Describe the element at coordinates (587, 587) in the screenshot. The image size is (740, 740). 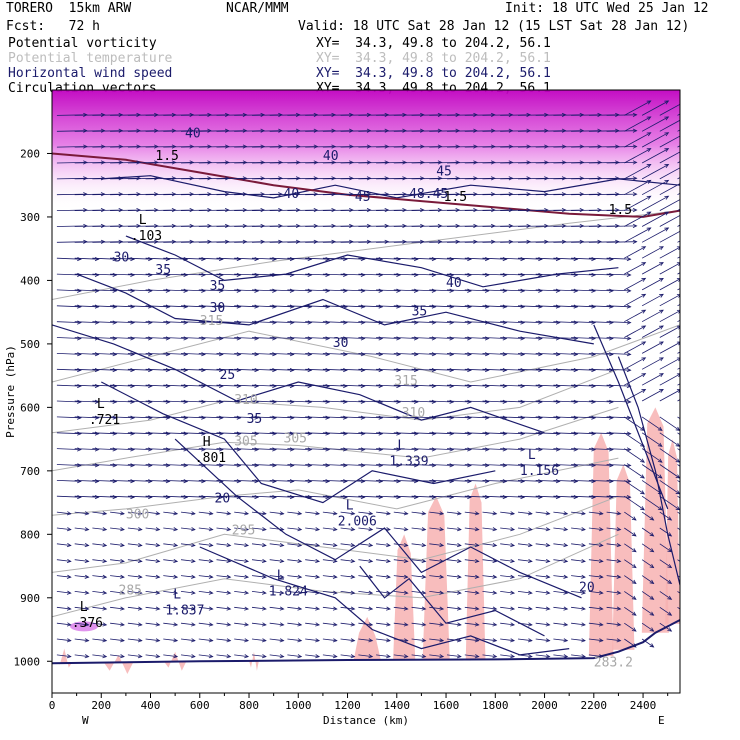
I see `wind-speed-label: 20` at that location.